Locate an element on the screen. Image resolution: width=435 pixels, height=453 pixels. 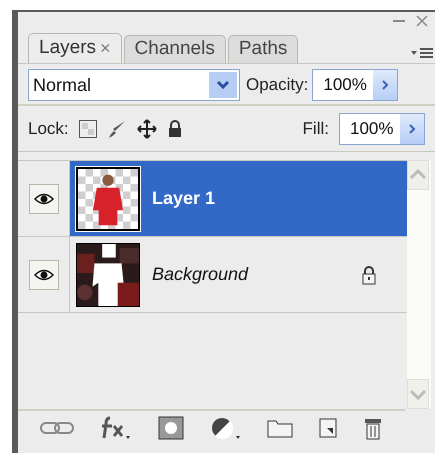
close-icon is located at coordinates (422, 21).